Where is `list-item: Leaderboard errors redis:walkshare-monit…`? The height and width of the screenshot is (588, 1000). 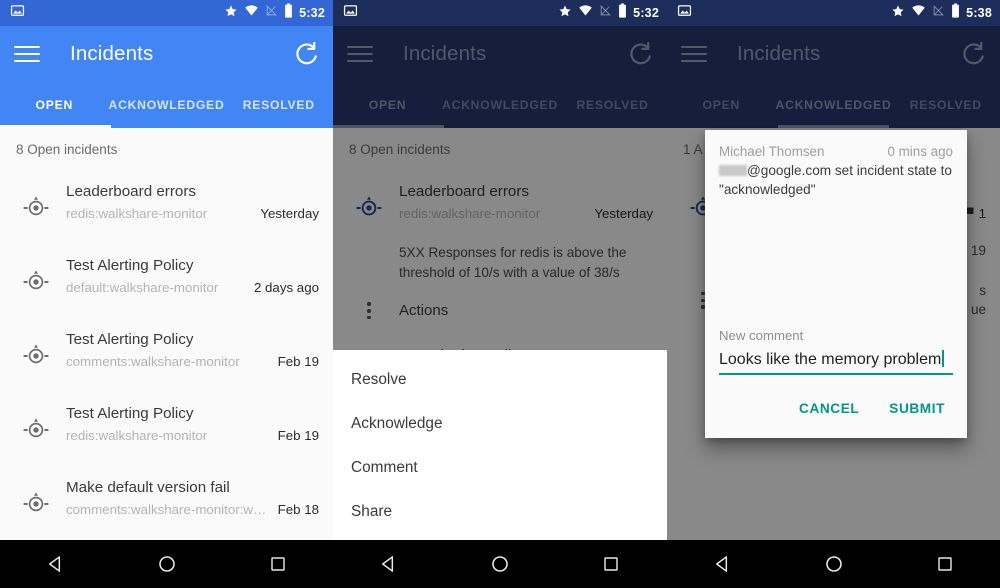 list-item: Leaderboard errors redis:walkshare-monit… is located at coordinates (166, 204).